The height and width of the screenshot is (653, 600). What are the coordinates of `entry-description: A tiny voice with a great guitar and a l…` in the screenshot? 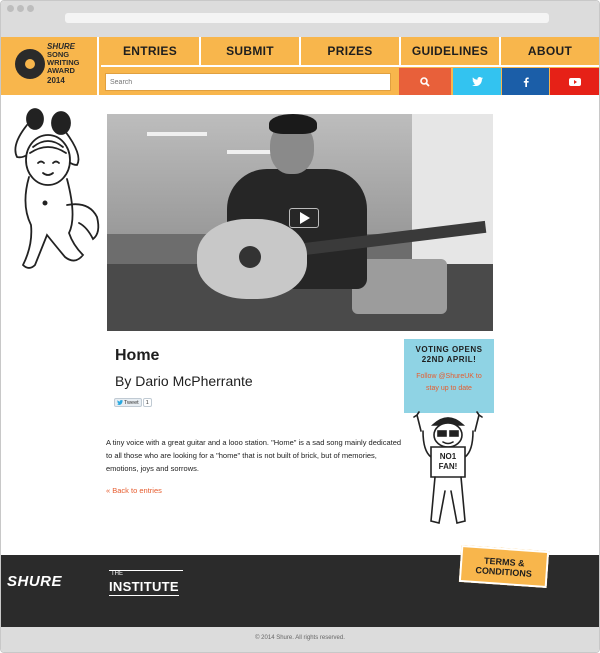 It's located at (254, 455).